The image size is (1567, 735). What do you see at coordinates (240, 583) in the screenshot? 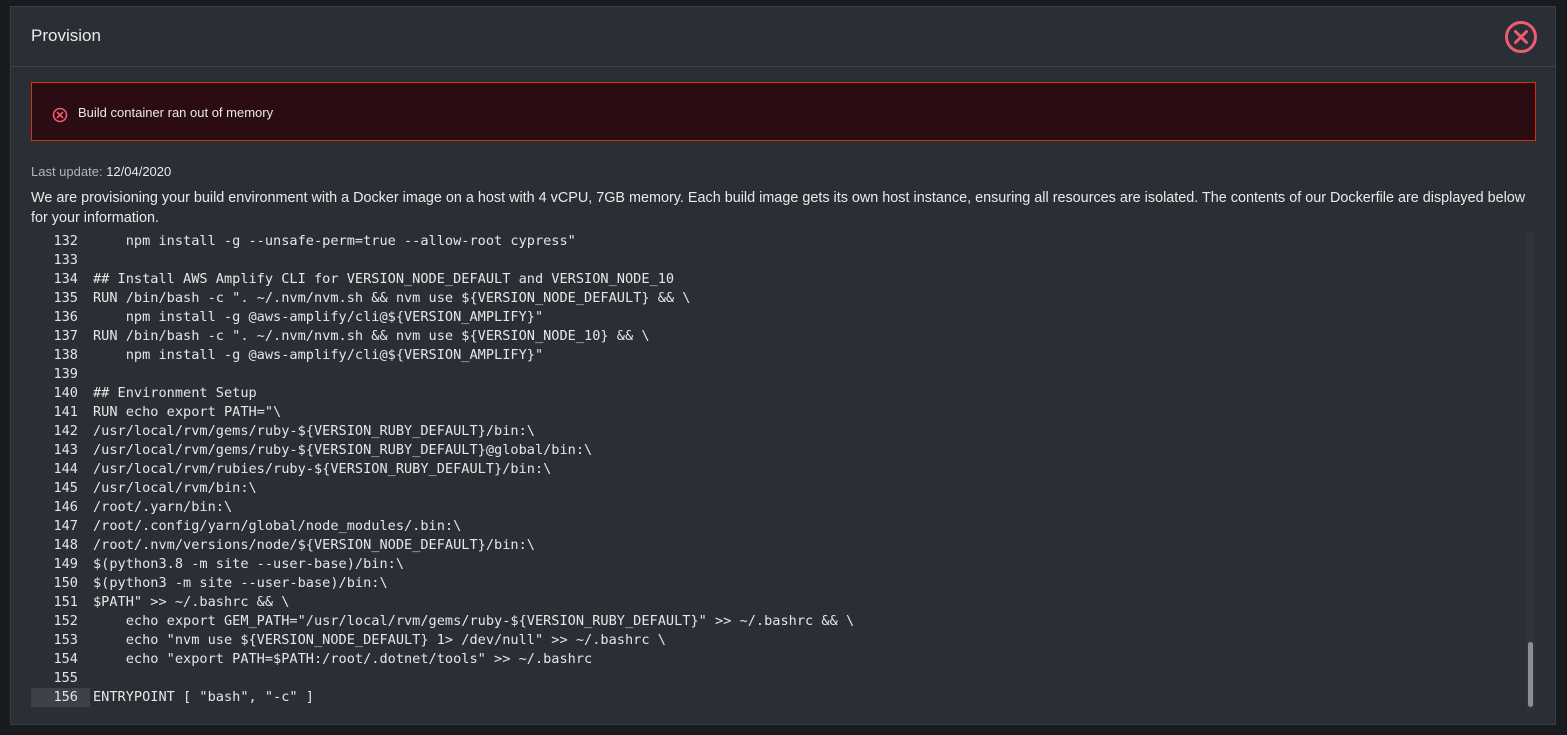
I see `line-text: $(python3 -m site --user-base)/bin:\` at bounding box center [240, 583].